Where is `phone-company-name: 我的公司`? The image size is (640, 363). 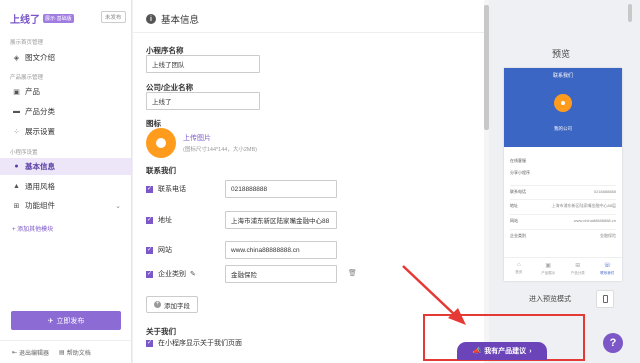 phone-company-name: 我的公司 is located at coordinates (563, 128).